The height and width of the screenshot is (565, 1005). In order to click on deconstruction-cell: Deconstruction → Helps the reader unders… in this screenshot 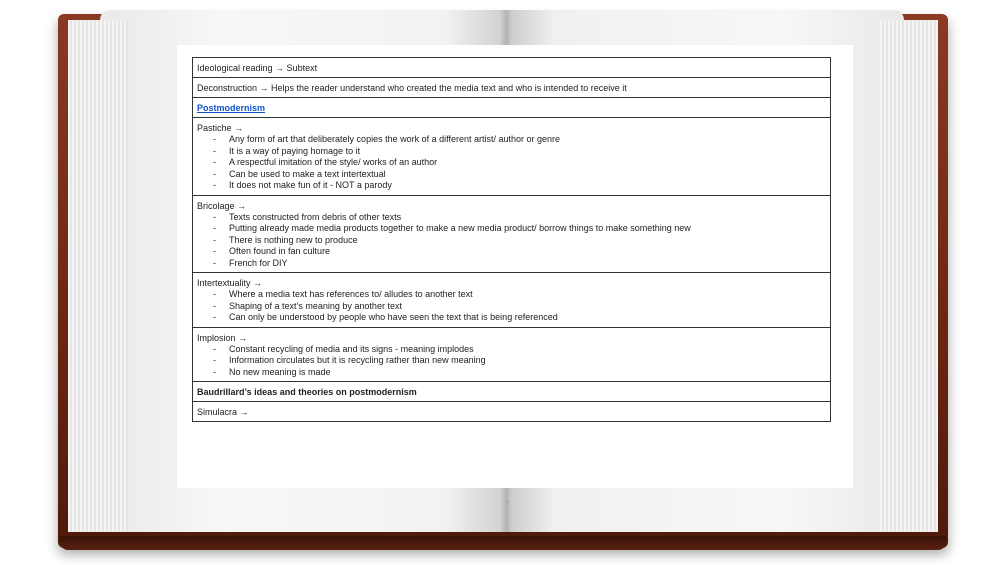, I will do `click(511, 87)`.